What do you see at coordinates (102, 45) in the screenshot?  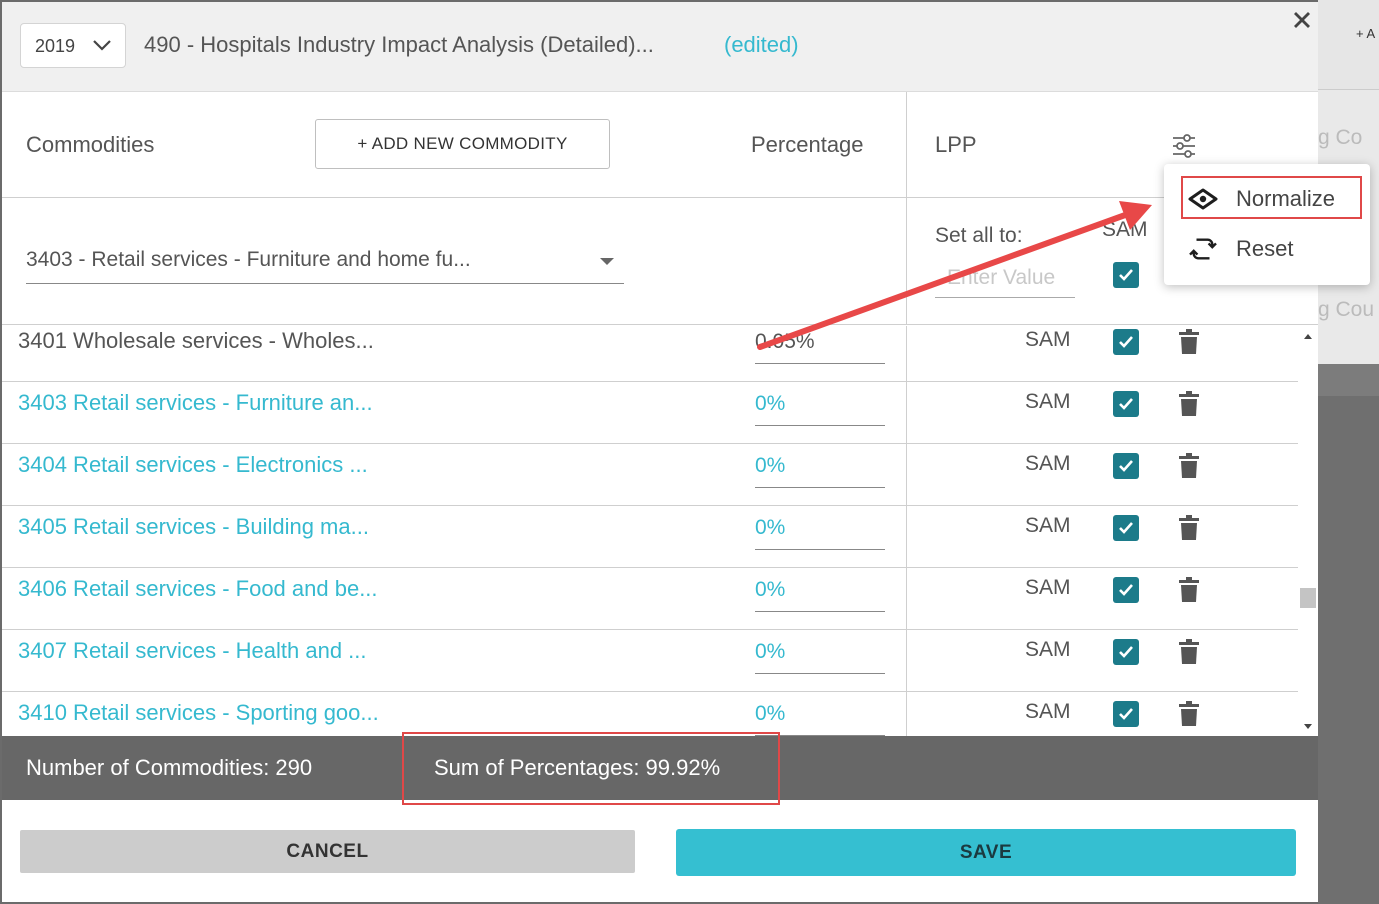 I see `chevron-down-icon` at bounding box center [102, 45].